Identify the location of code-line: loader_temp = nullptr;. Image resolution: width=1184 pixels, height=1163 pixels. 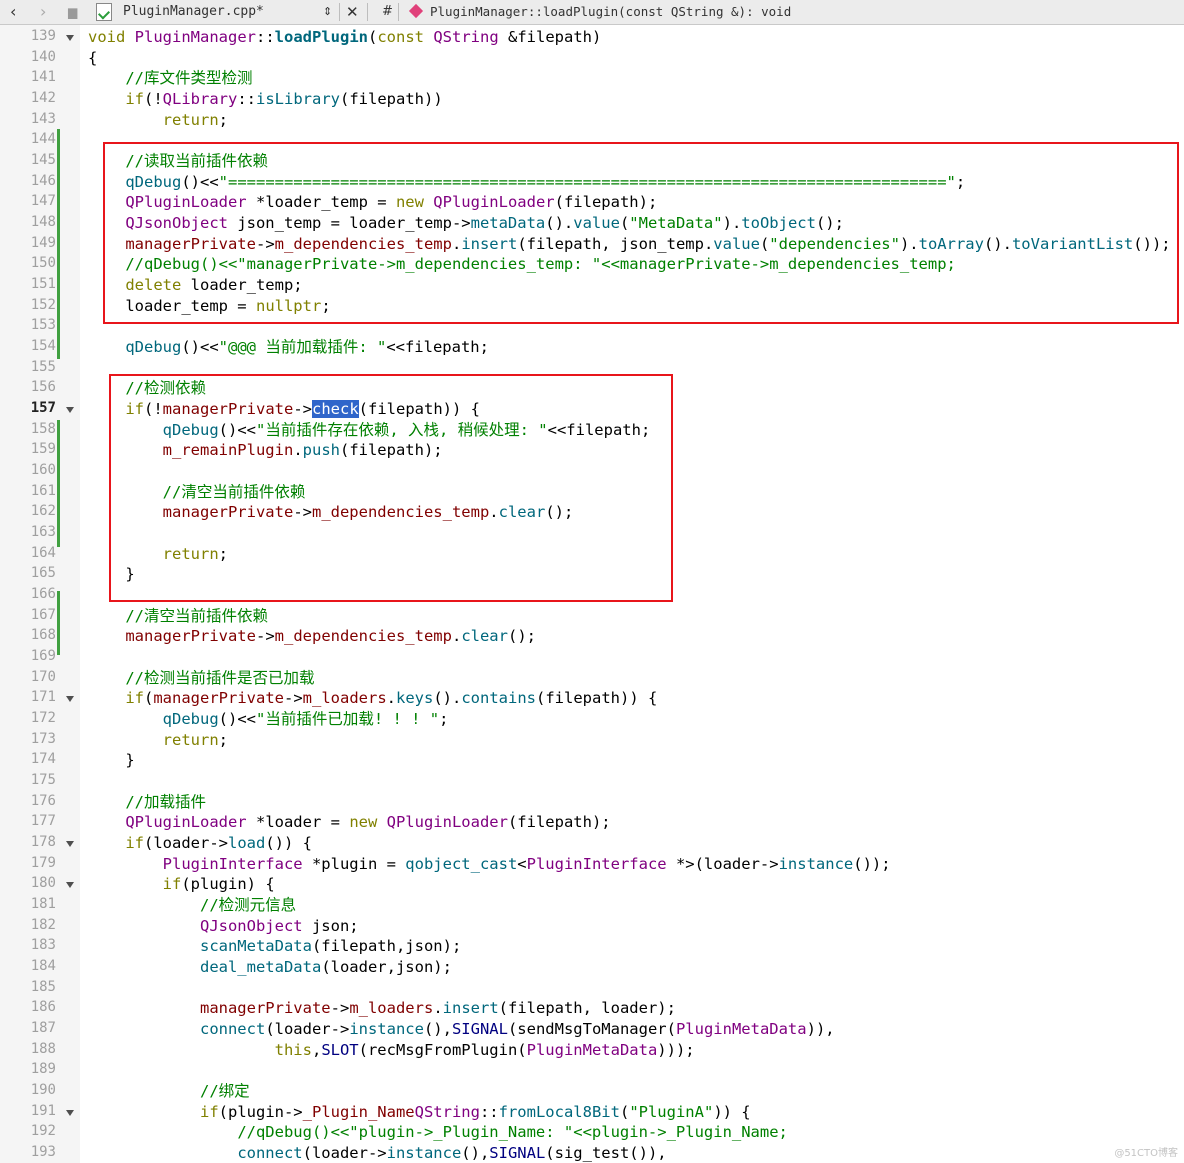
(209, 306).